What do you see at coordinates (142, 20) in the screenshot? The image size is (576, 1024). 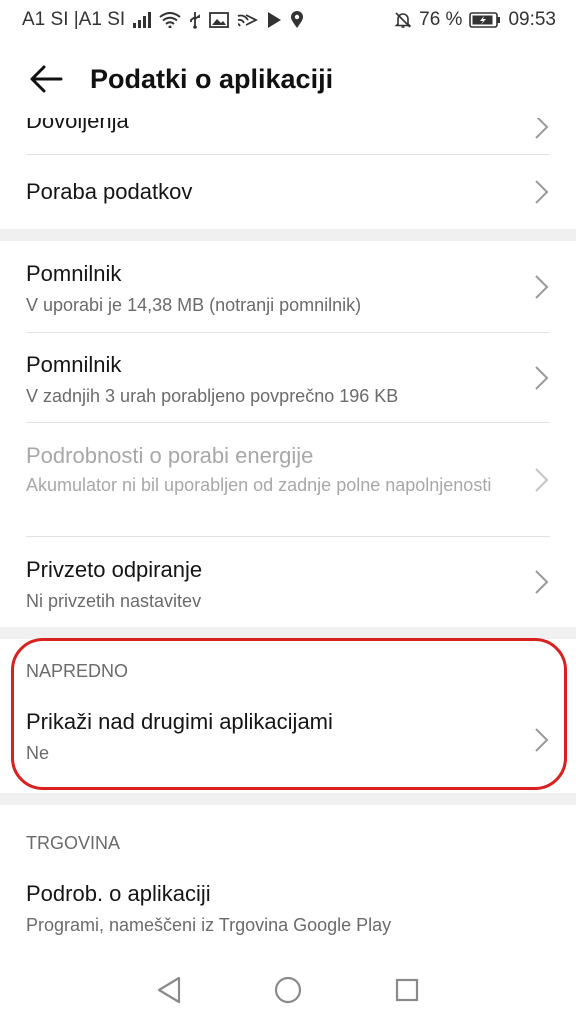 I see `signal-icon` at bounding box center [142, 20].